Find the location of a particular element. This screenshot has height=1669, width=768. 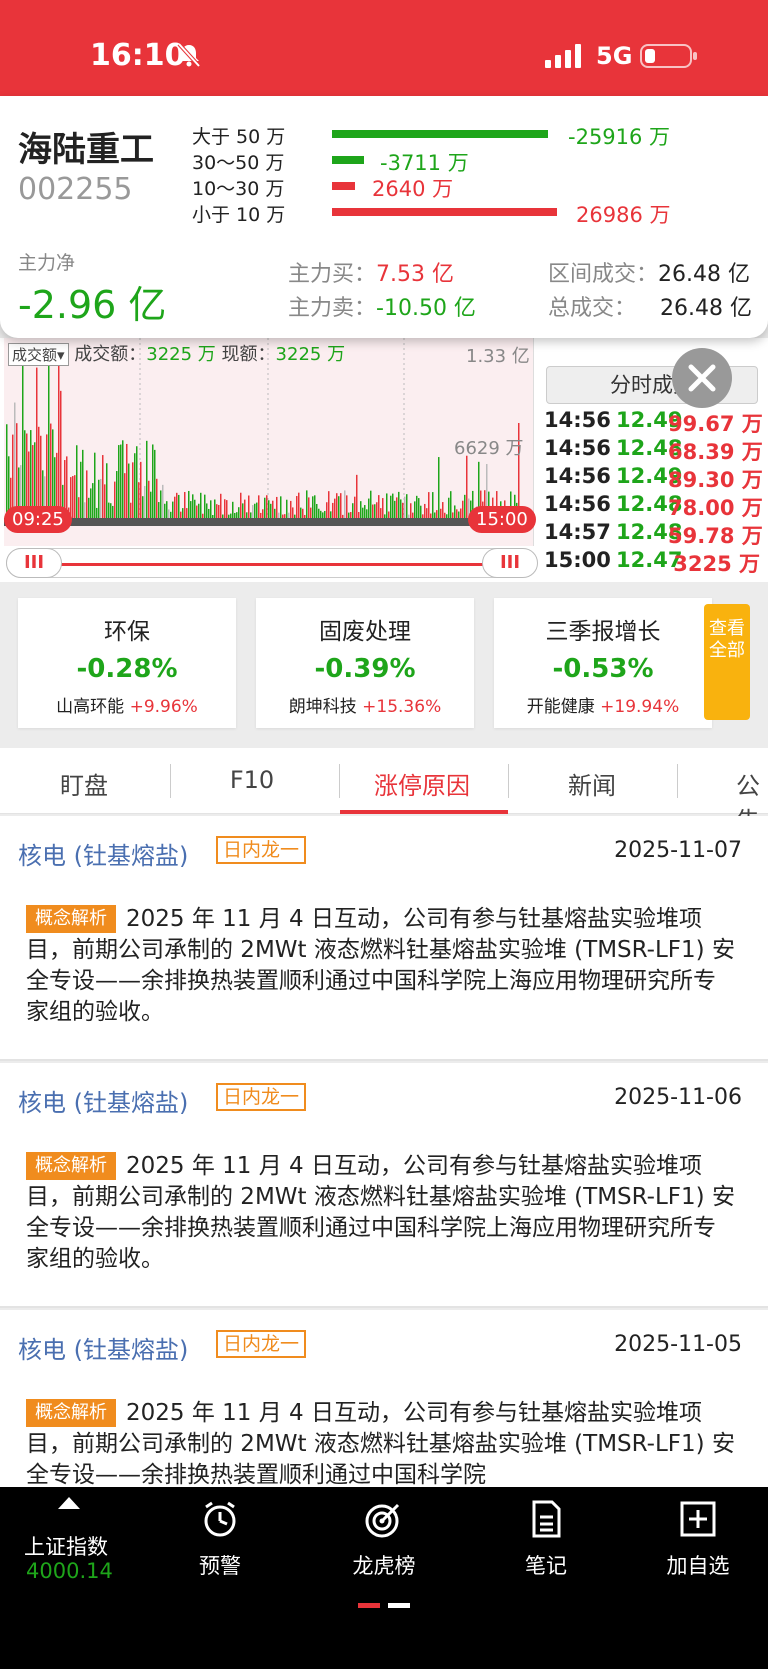

stock-name: 海陆重工 is located at coordinates (86, 150).